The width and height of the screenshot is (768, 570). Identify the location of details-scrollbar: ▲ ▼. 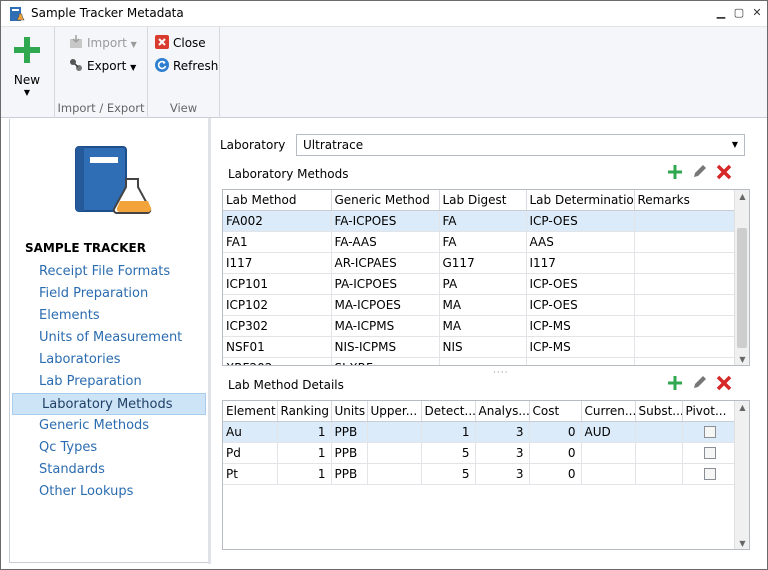
(741, 475).